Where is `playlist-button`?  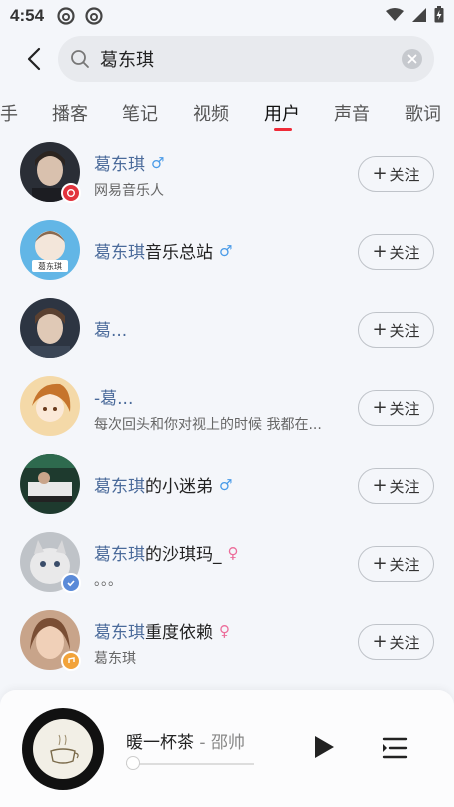
playlist-button is located at coordinates (395, 748).